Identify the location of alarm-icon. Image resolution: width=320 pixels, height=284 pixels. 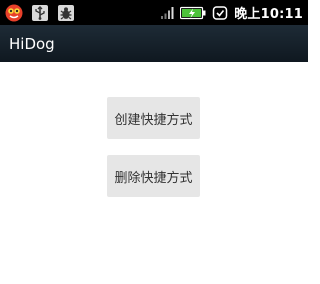
(220, 13).